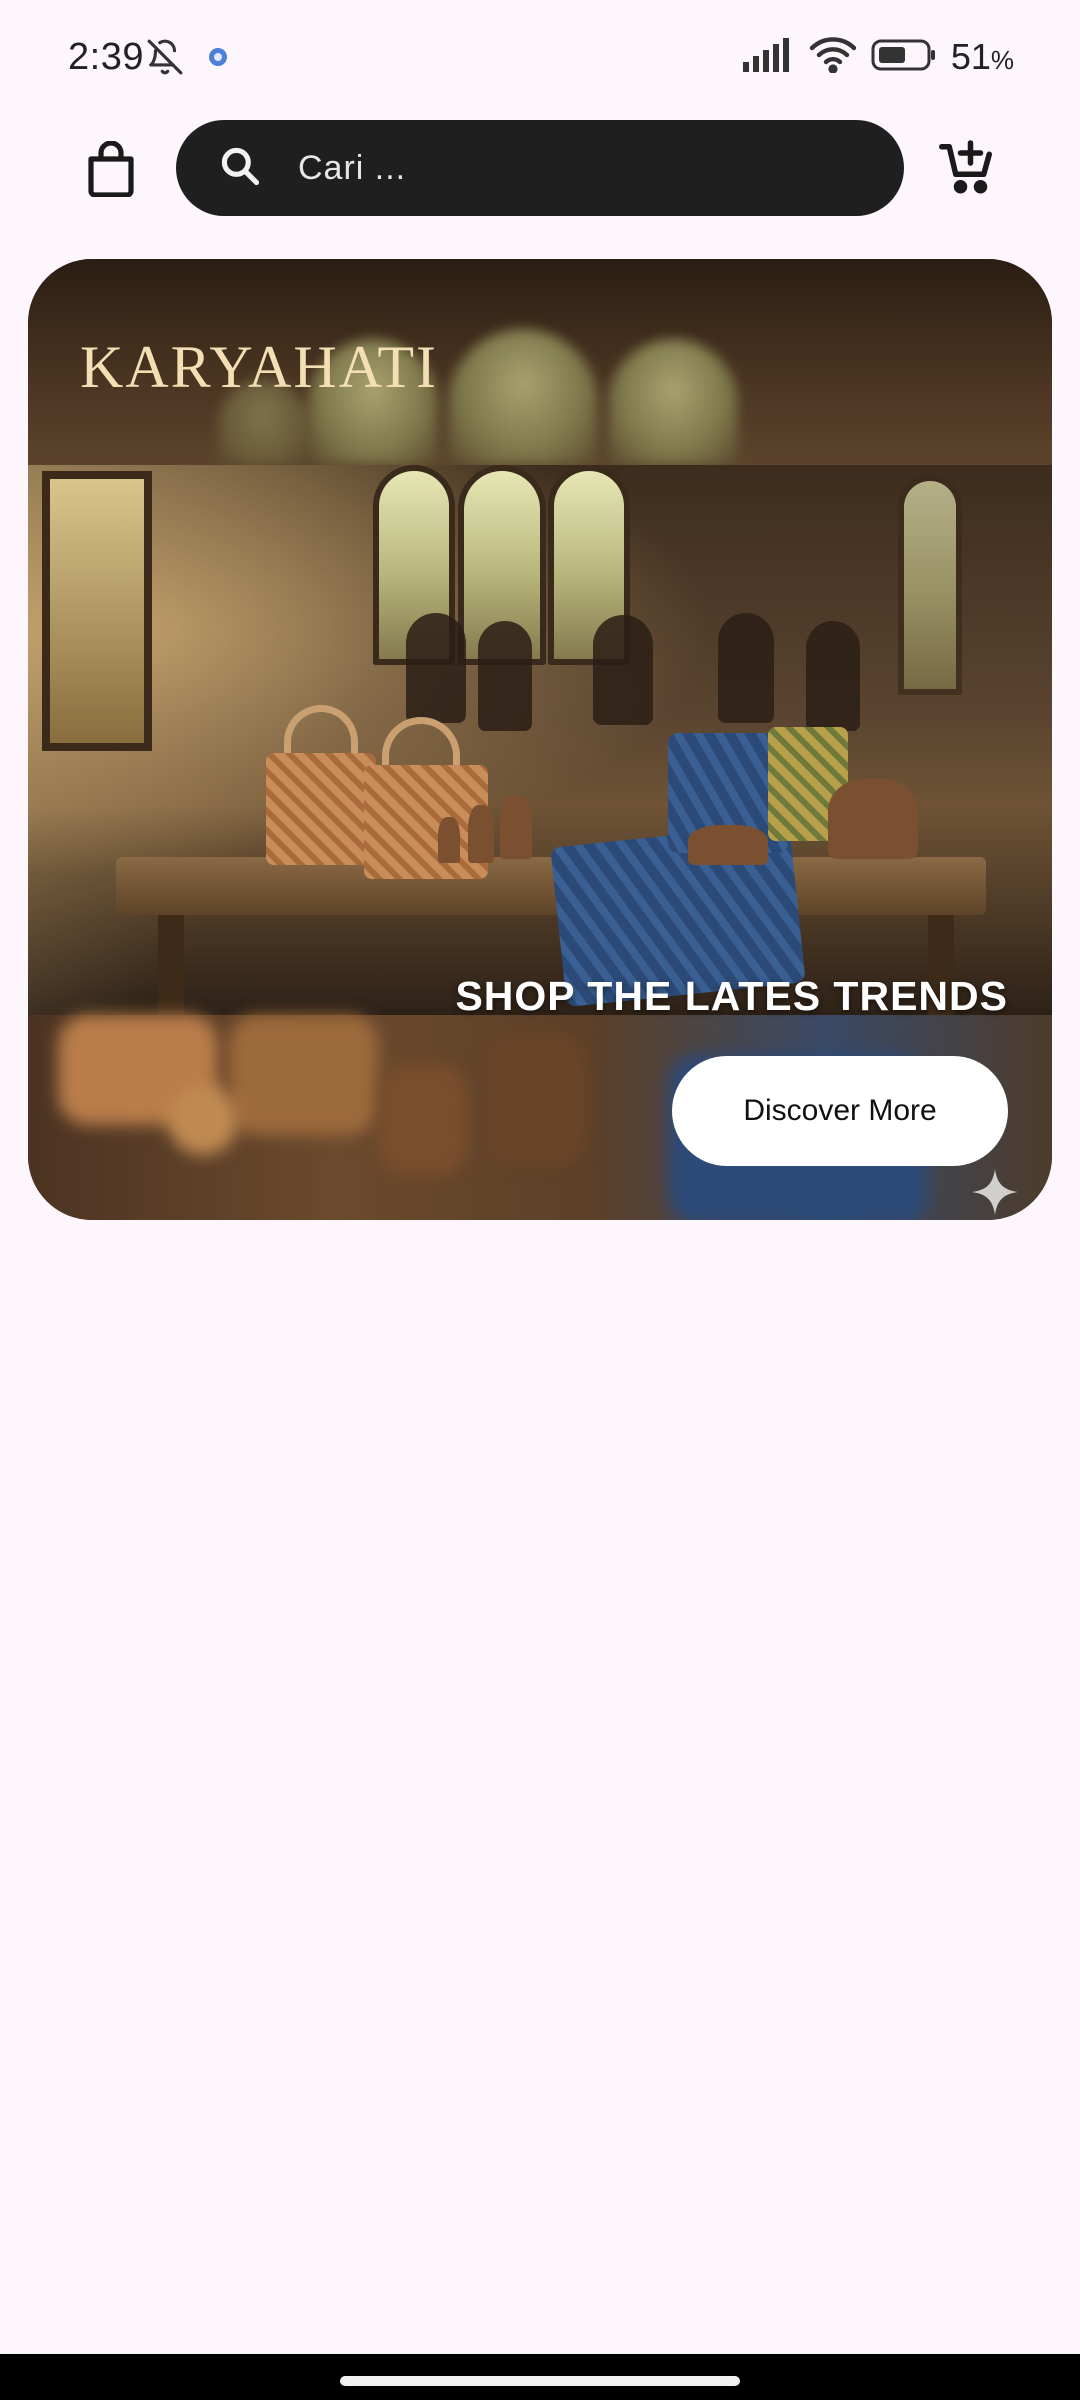 Image resolution: width=1080 pixels, height=2400 pixels. What do you see at coordinates (540, 2381) in the screenshot?
I see `home-gesture-handle` at bounding box center [540, 2381].